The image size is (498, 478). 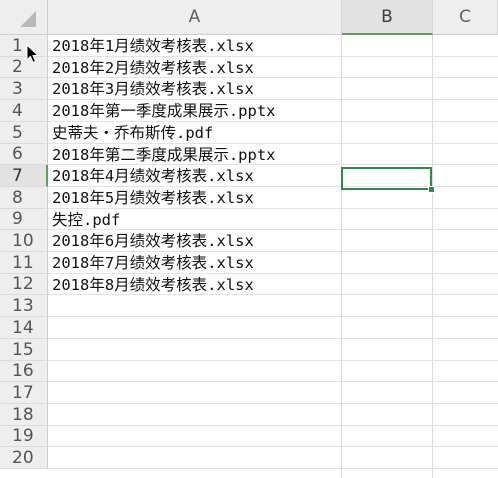 I want to click on row-header-14: 14, so click(x=24, y=328).